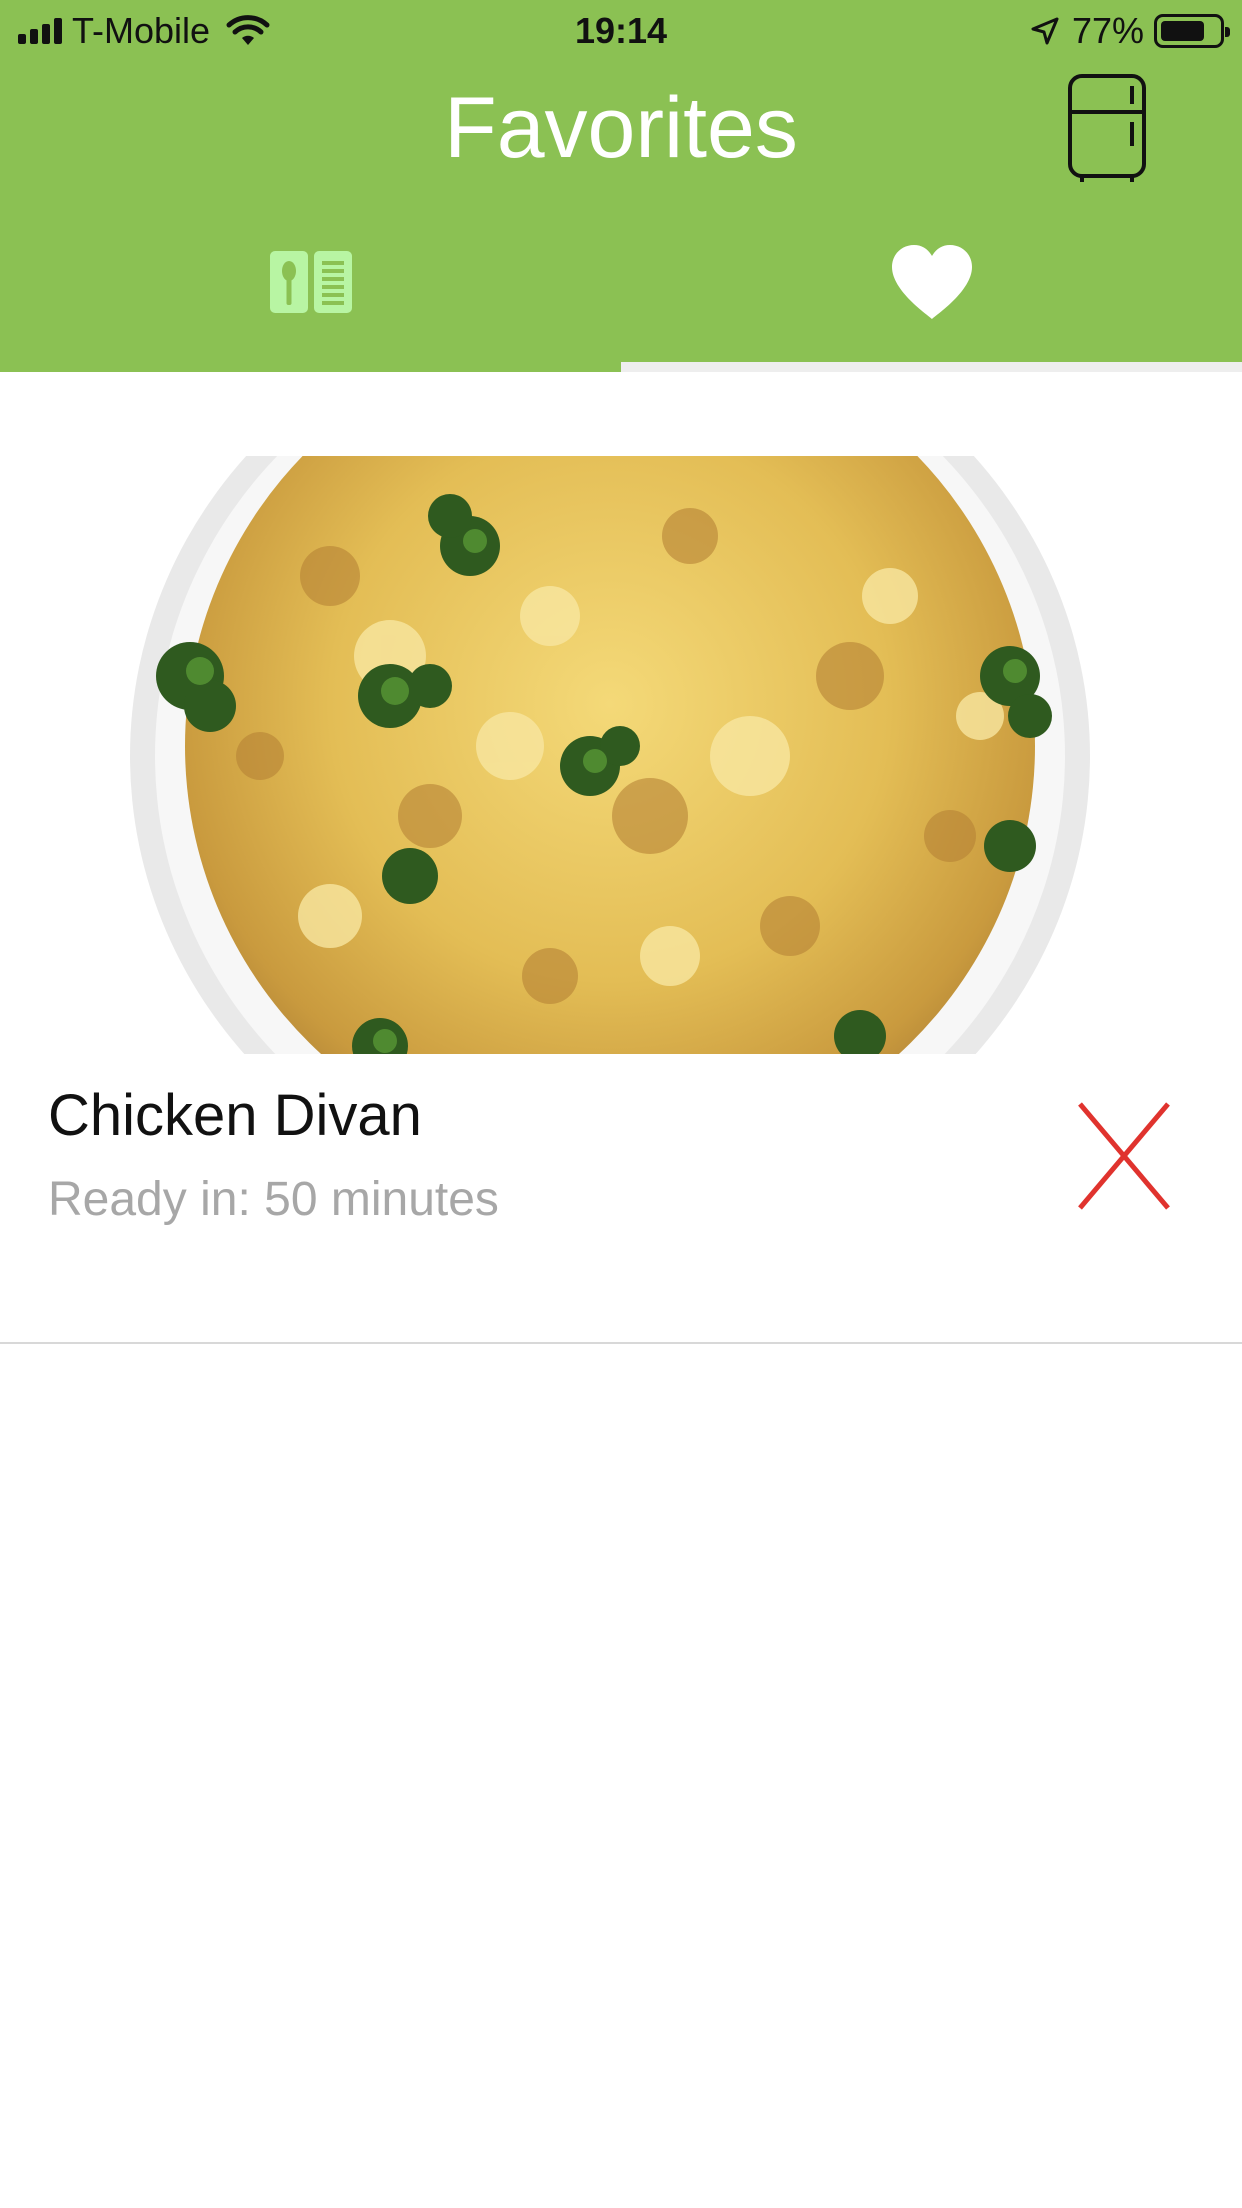 Image resolution: width=1242 pixels, height=2208 pixels. I want to click on status-left: T-Mobile, so click(144, 31).